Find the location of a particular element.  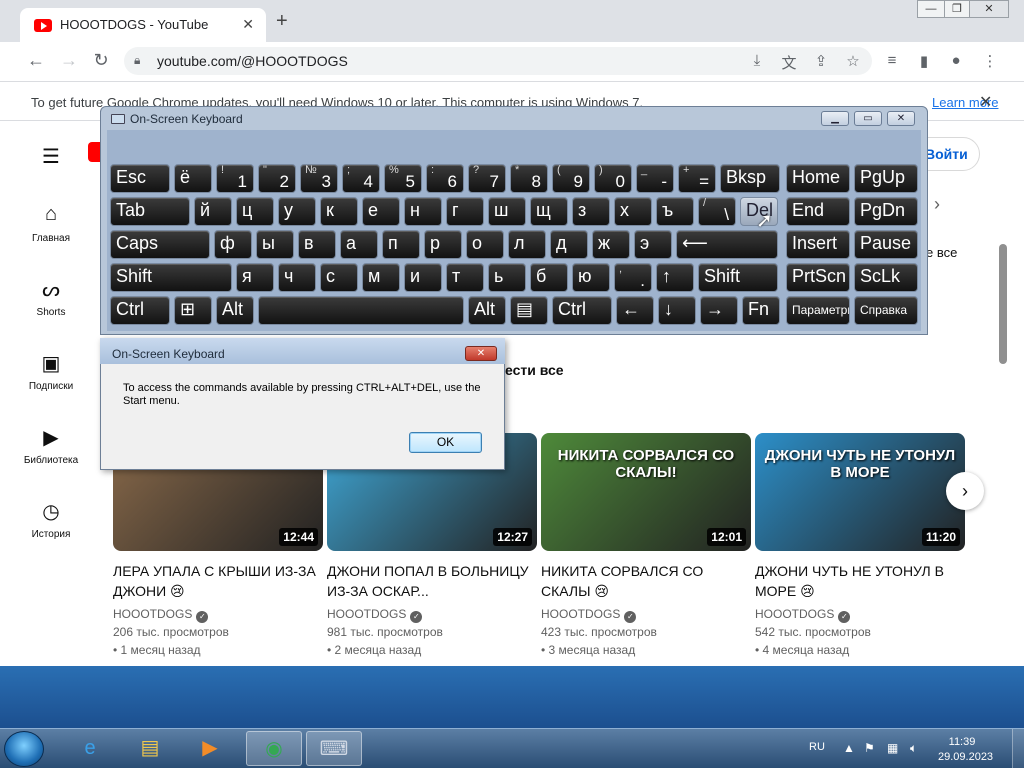

osk-key: " 2 is located at coordinates (277, 178).